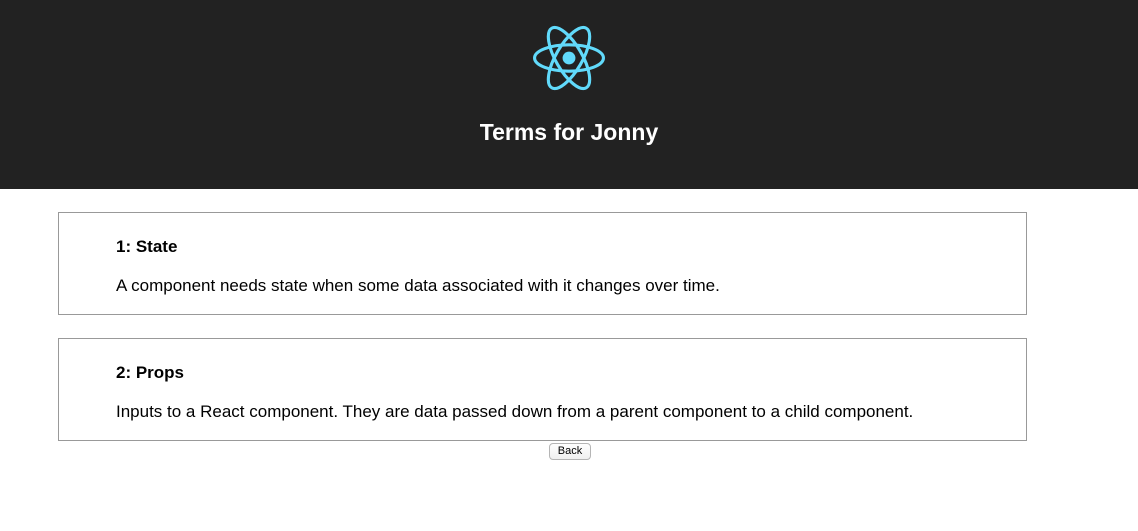 The image size is (1138, 531). I want to click on term-heading: 1: State, so click(147, 246).